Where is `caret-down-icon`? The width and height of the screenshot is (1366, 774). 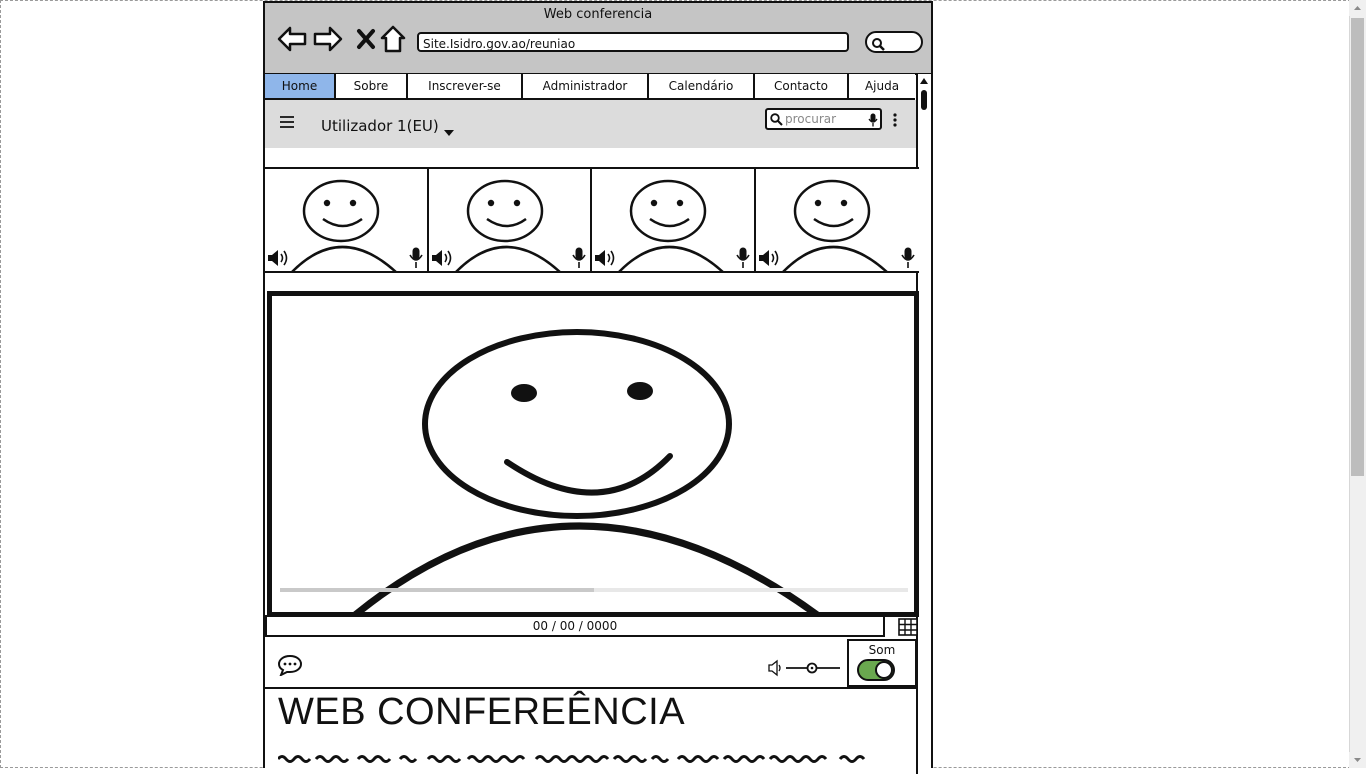
caret-down-icon is located at coordinates (449, 131).